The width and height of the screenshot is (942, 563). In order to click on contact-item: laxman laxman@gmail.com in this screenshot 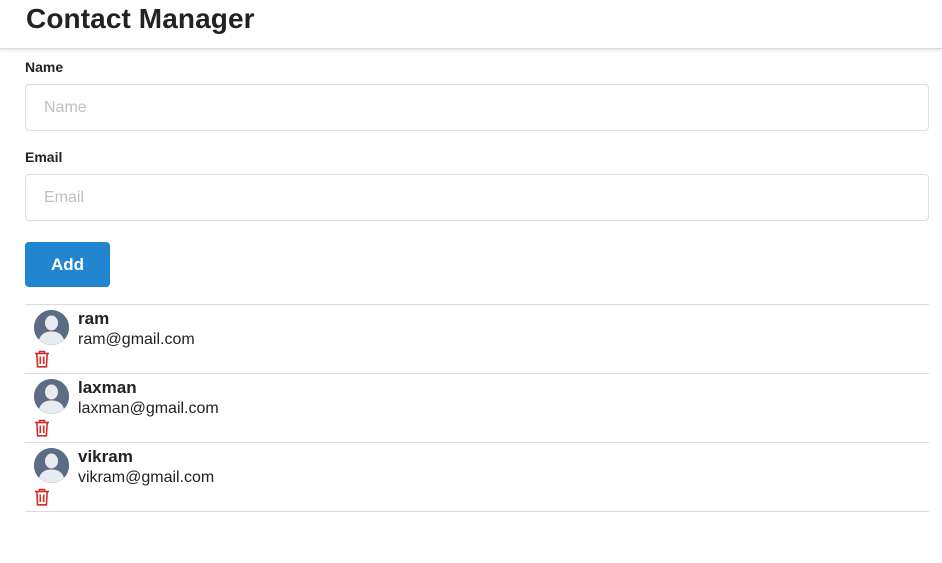, I will do `click(477, 408)`.